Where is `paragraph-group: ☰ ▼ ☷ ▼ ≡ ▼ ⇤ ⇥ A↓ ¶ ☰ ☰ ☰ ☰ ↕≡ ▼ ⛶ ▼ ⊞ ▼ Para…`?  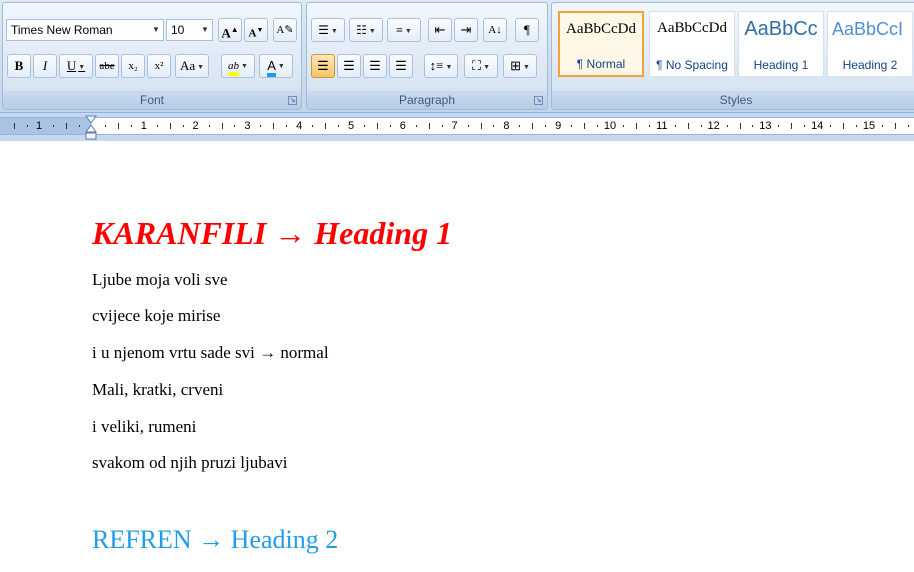 paragraph-group: ☰ ▼ ☷ ▼ ≡ ▼ ⇤ ⇥ A↓ ¶ ☰ ☰ ☰ ☰ ↕≡ ▼ ⛶ ▼ ⊞ ▼ Para… is located at coordinates (427, 56).